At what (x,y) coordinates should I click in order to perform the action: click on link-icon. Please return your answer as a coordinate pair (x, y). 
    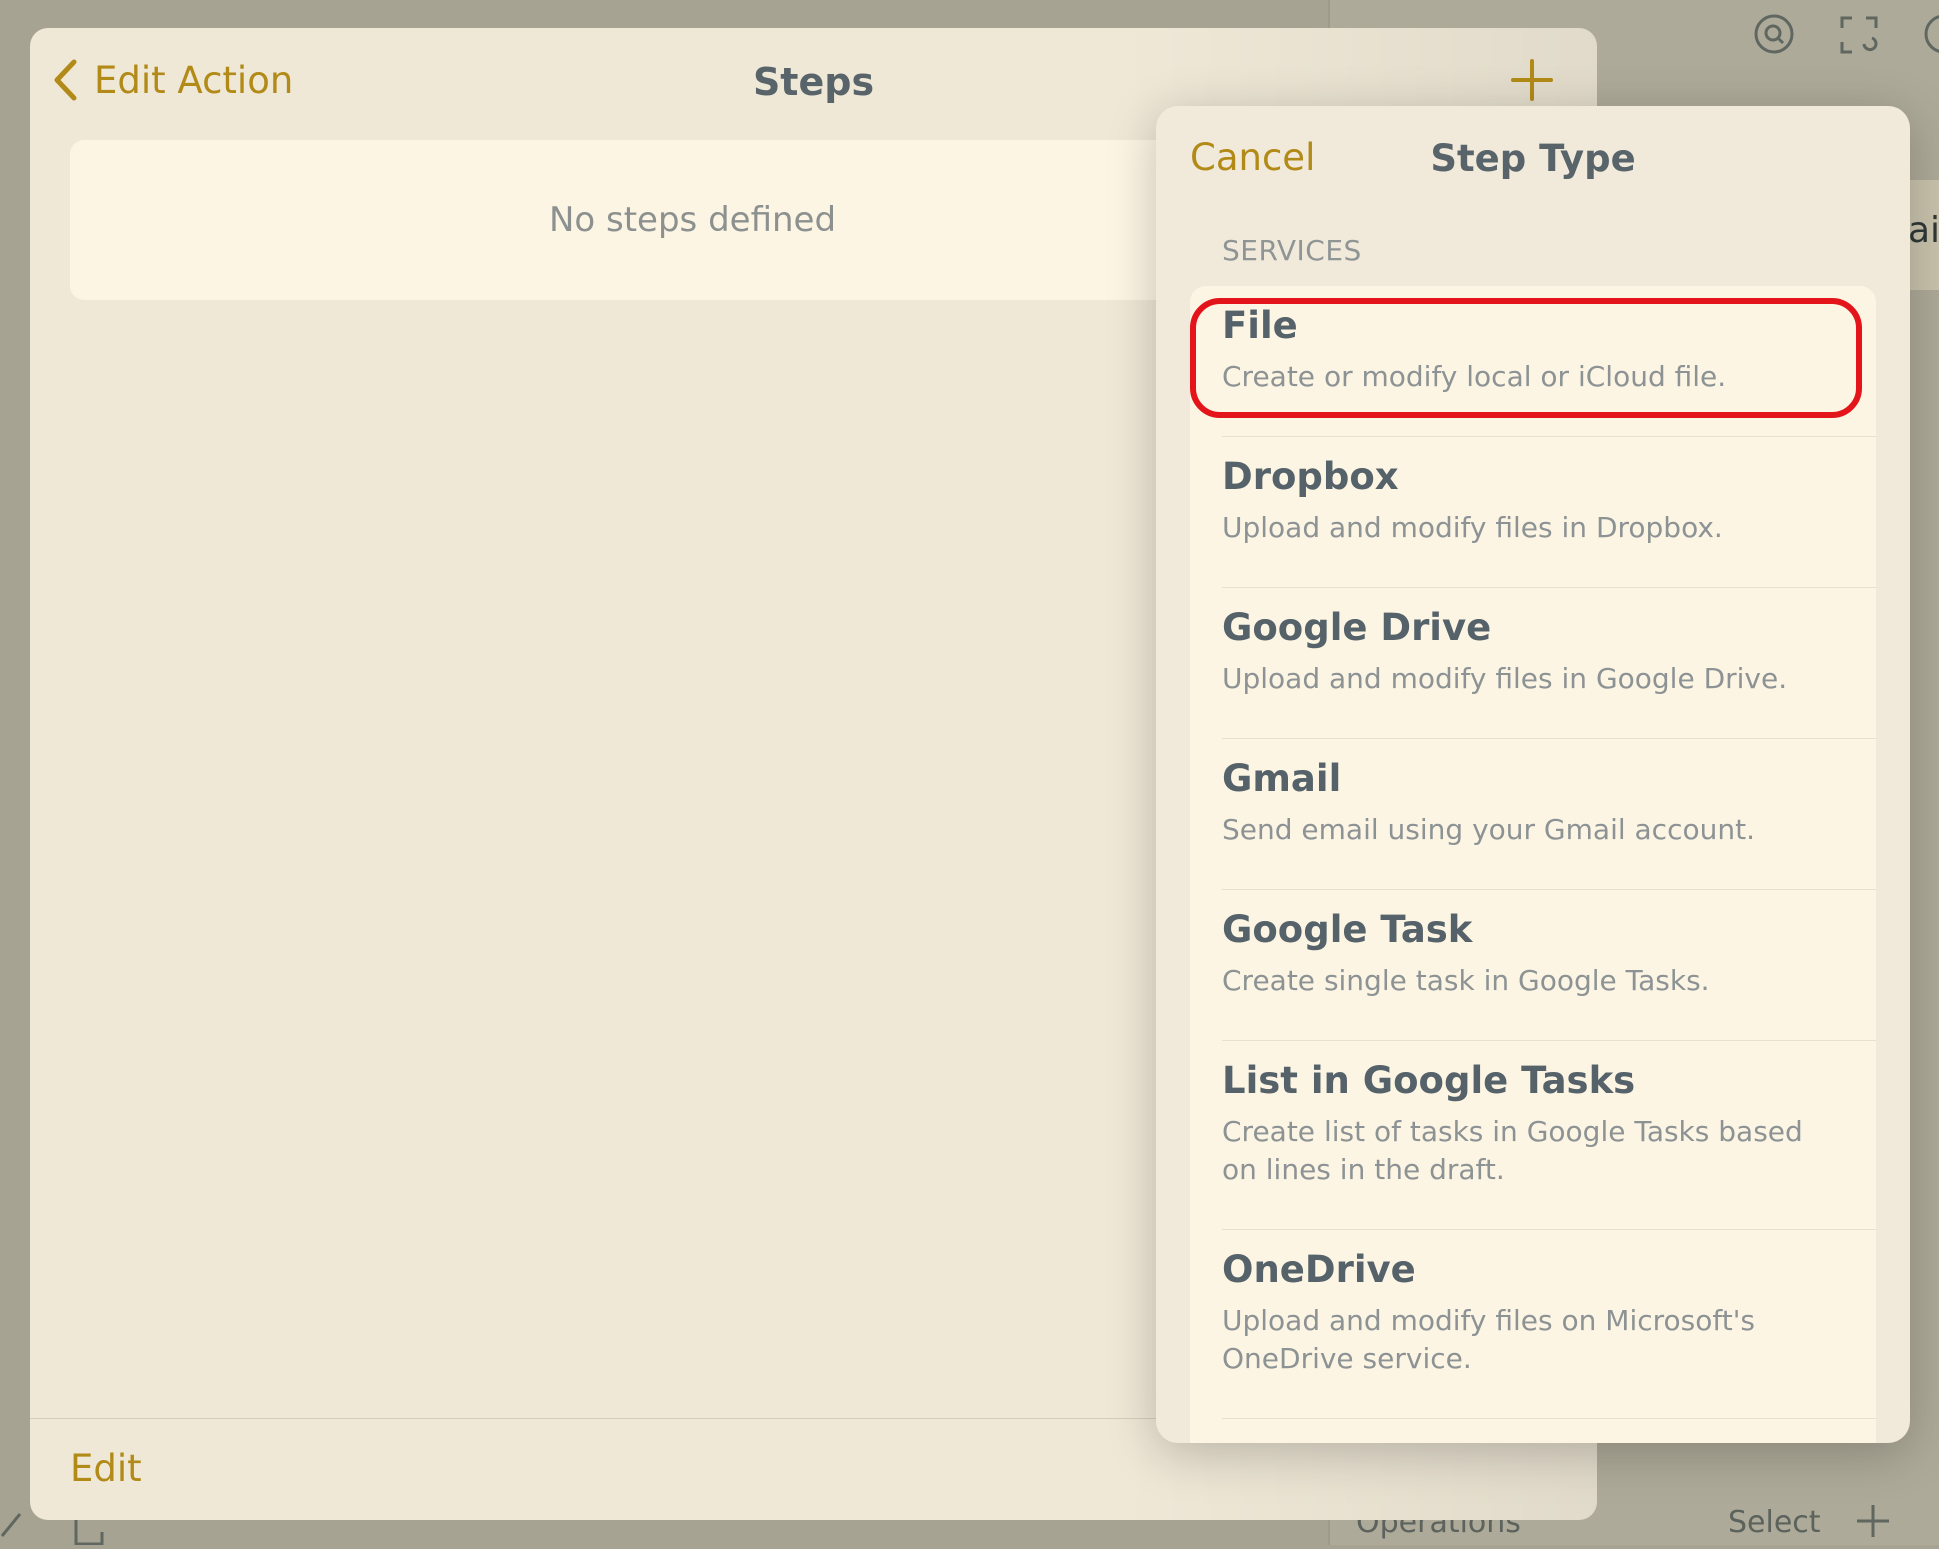
    Looking at the image, I should click on (12, 1525).